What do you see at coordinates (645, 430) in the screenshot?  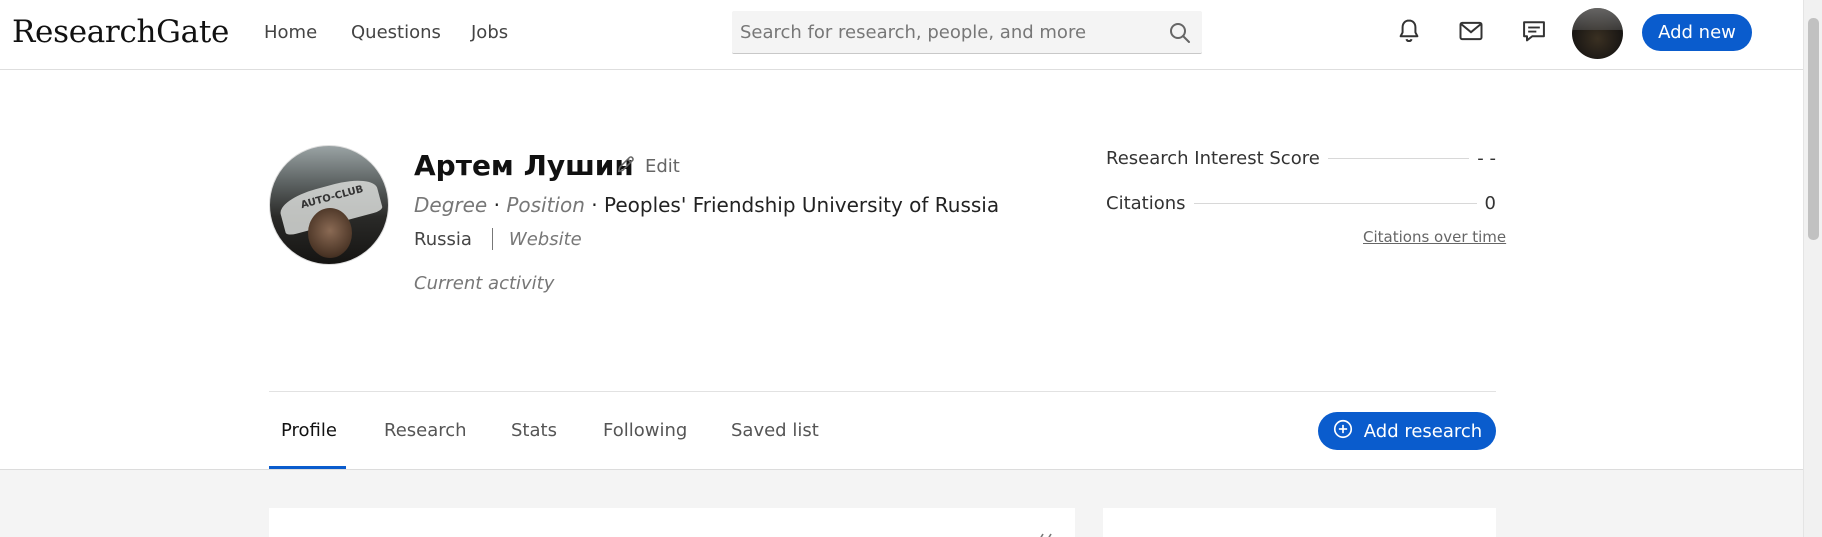 I see `tab-following: Following` at bounding box center [645, 430].